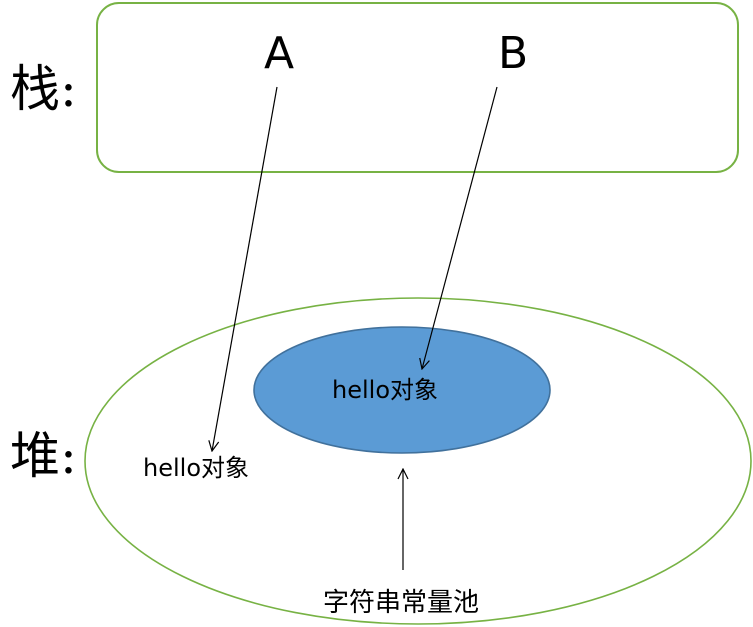 This screenshot has height=627, width=753. I want to click on variable-a: A, so click(279, 53).